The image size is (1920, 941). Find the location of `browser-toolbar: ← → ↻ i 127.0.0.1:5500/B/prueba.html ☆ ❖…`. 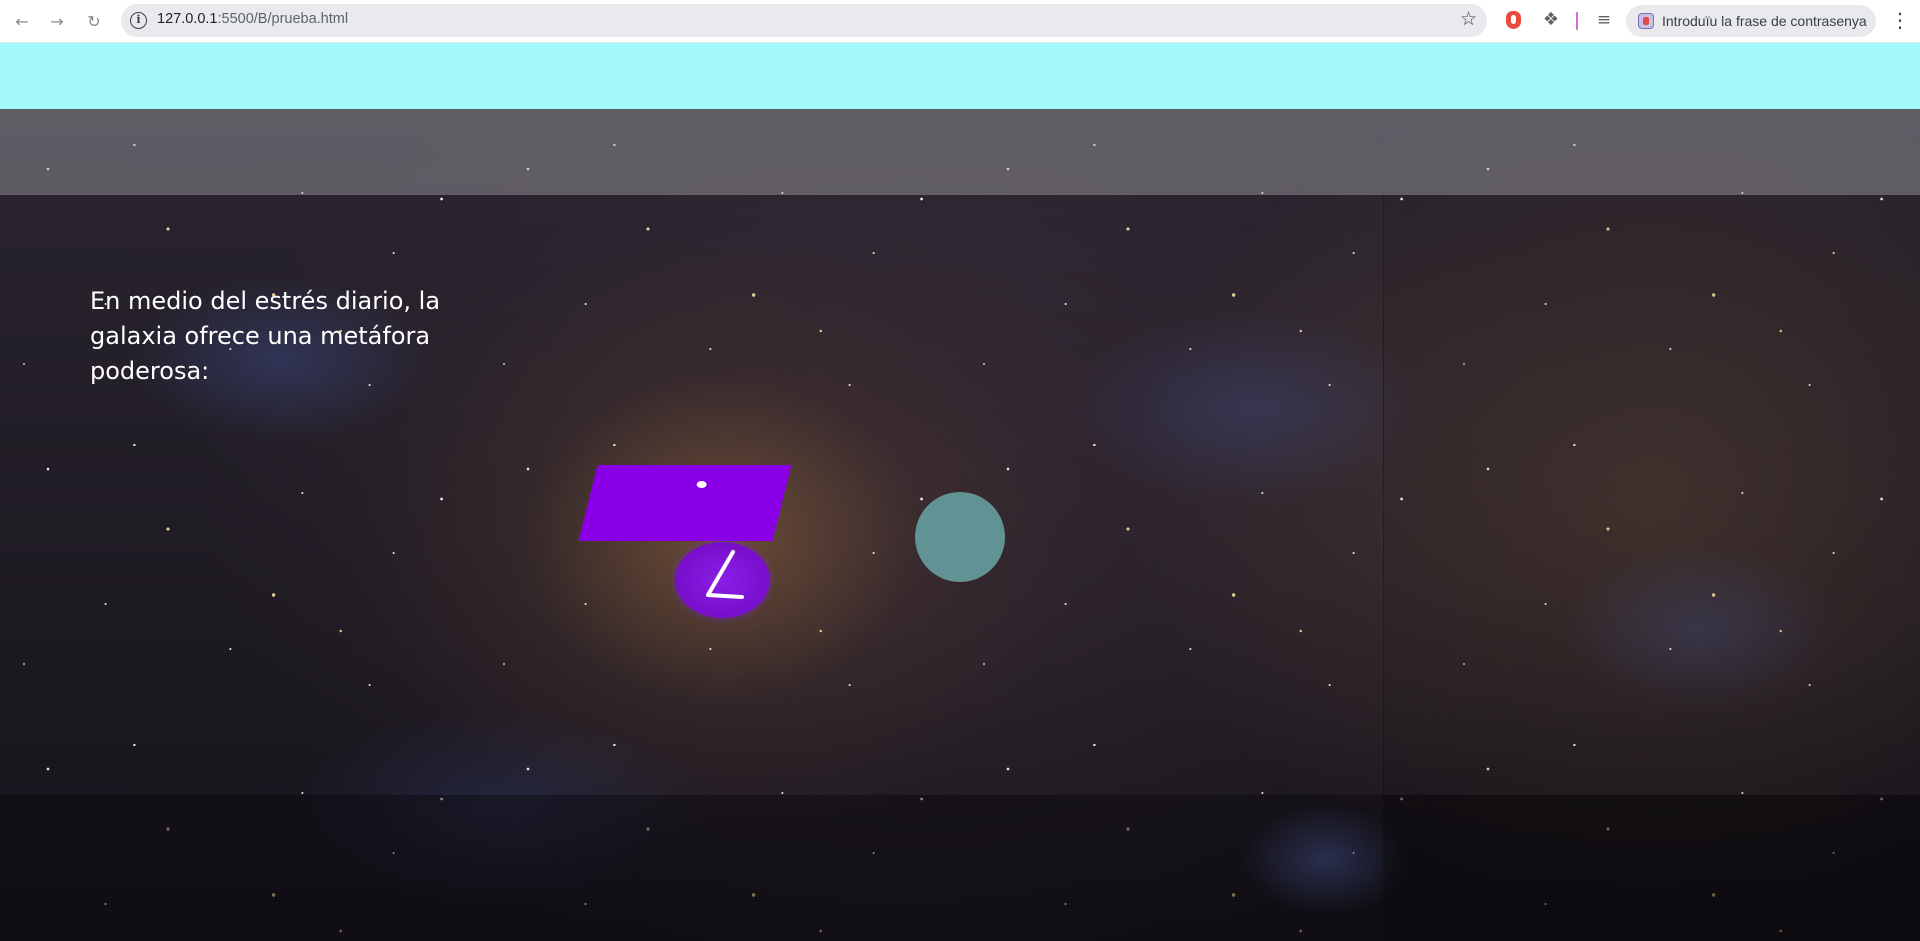

browser-toolbar: ← → ↻ i 127.0.0.1:5500/B/prueba.html ☆ ❖… is located at coordinates (960, 21).